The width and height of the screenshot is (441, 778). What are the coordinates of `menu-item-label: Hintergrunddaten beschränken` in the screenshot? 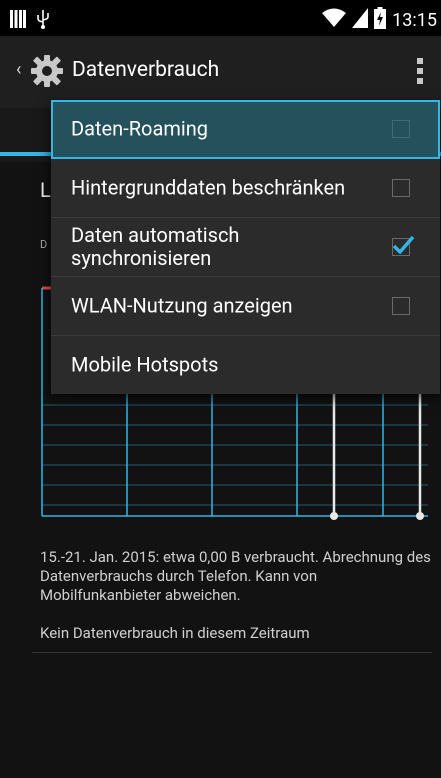 It's located at (208, 187).